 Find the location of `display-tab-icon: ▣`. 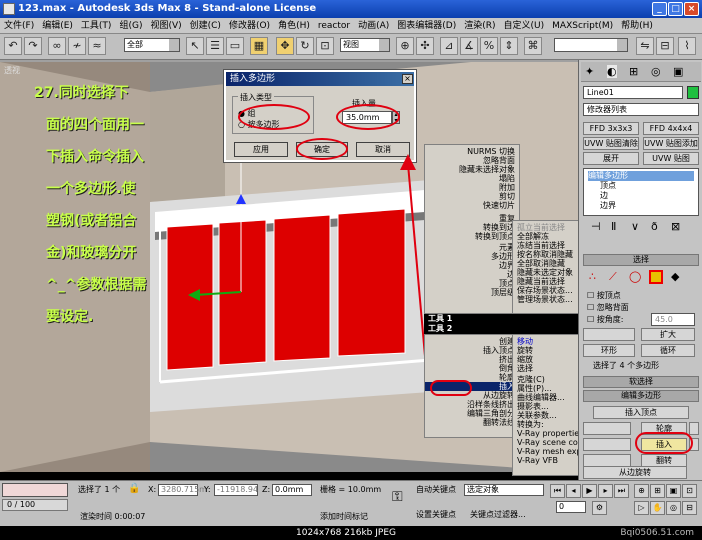

display-tab-icon: ▣ is located at coordinates (678, 71).